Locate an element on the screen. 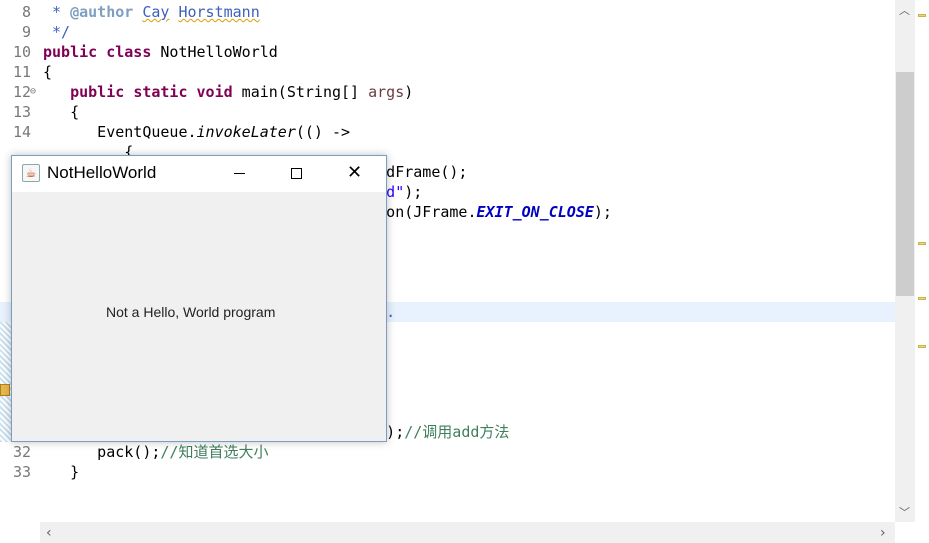 This screenshot has width=929, height=543. fold-toggle-icon: ⊖ is located at coordinates (33, 92).